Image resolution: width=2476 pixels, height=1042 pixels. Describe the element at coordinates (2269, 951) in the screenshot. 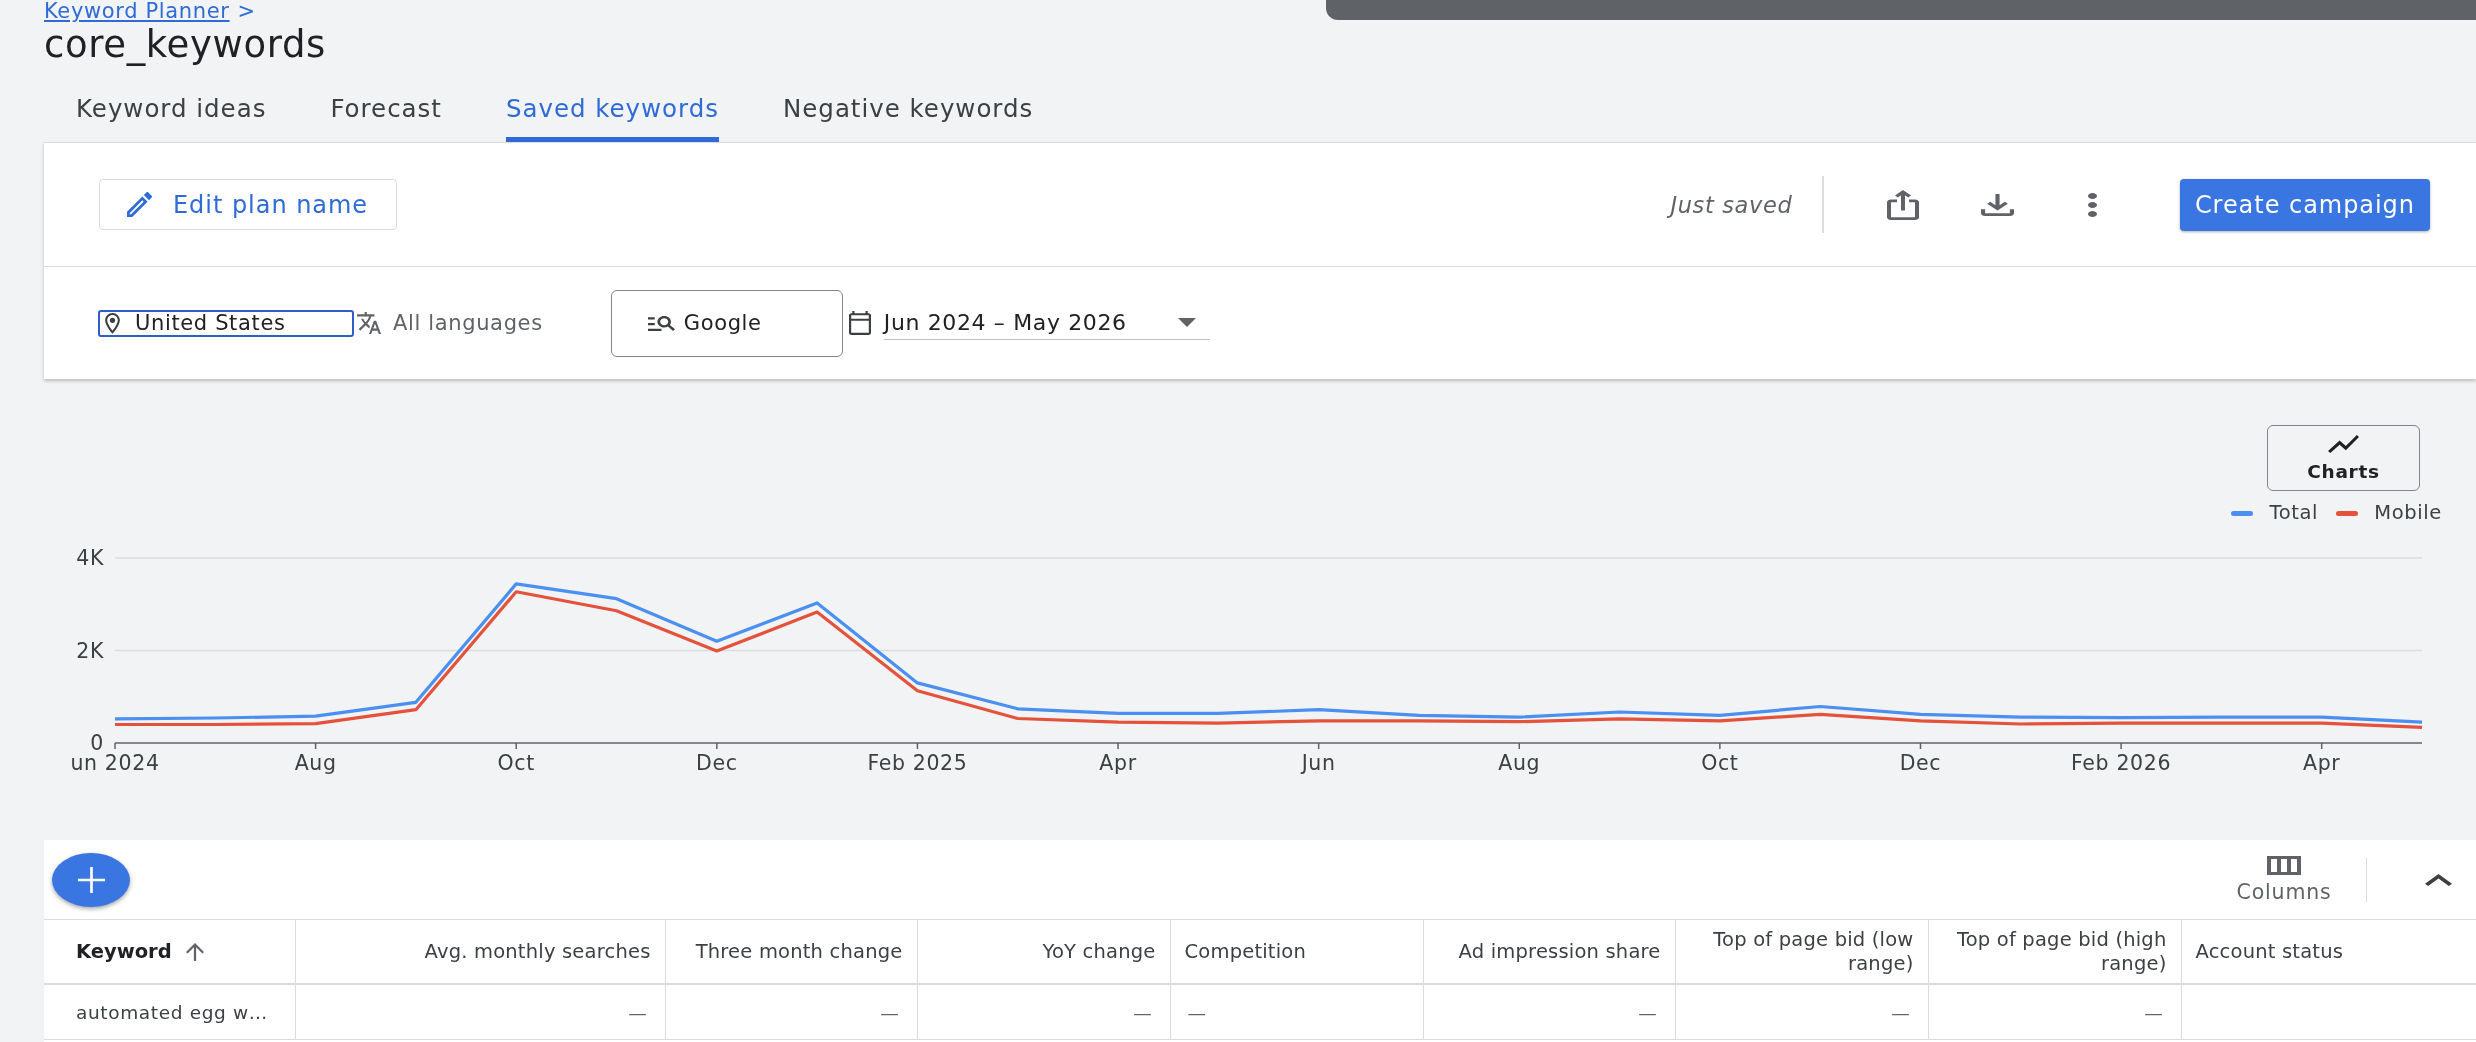

I see `column-header: Account status` at that location.